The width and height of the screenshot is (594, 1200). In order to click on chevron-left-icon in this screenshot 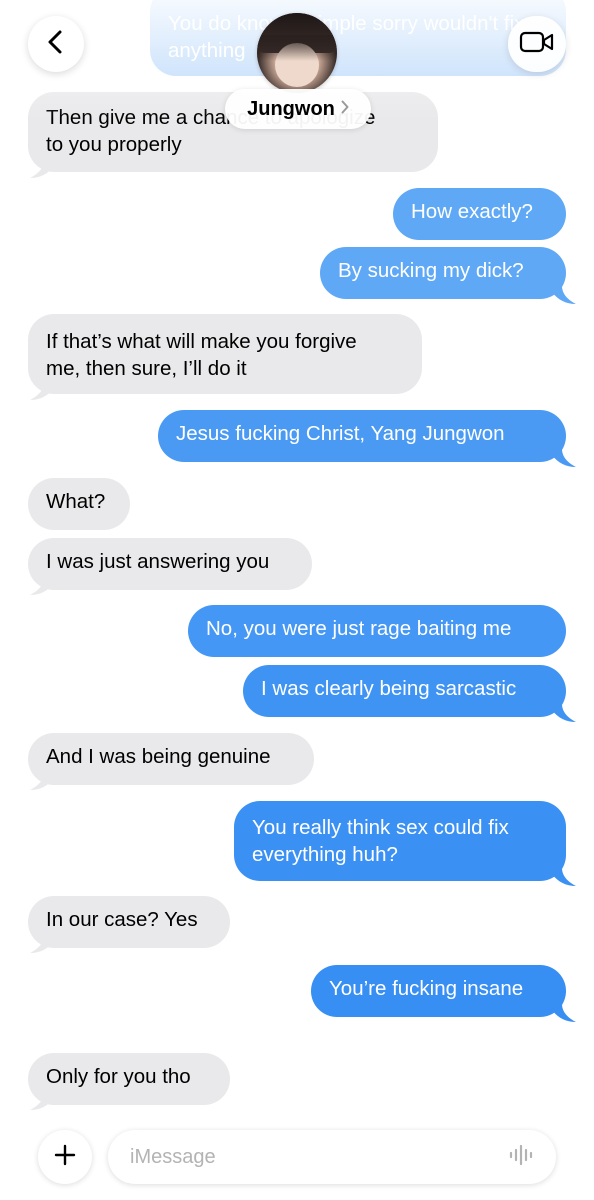, I will do `click(56, 44)`.